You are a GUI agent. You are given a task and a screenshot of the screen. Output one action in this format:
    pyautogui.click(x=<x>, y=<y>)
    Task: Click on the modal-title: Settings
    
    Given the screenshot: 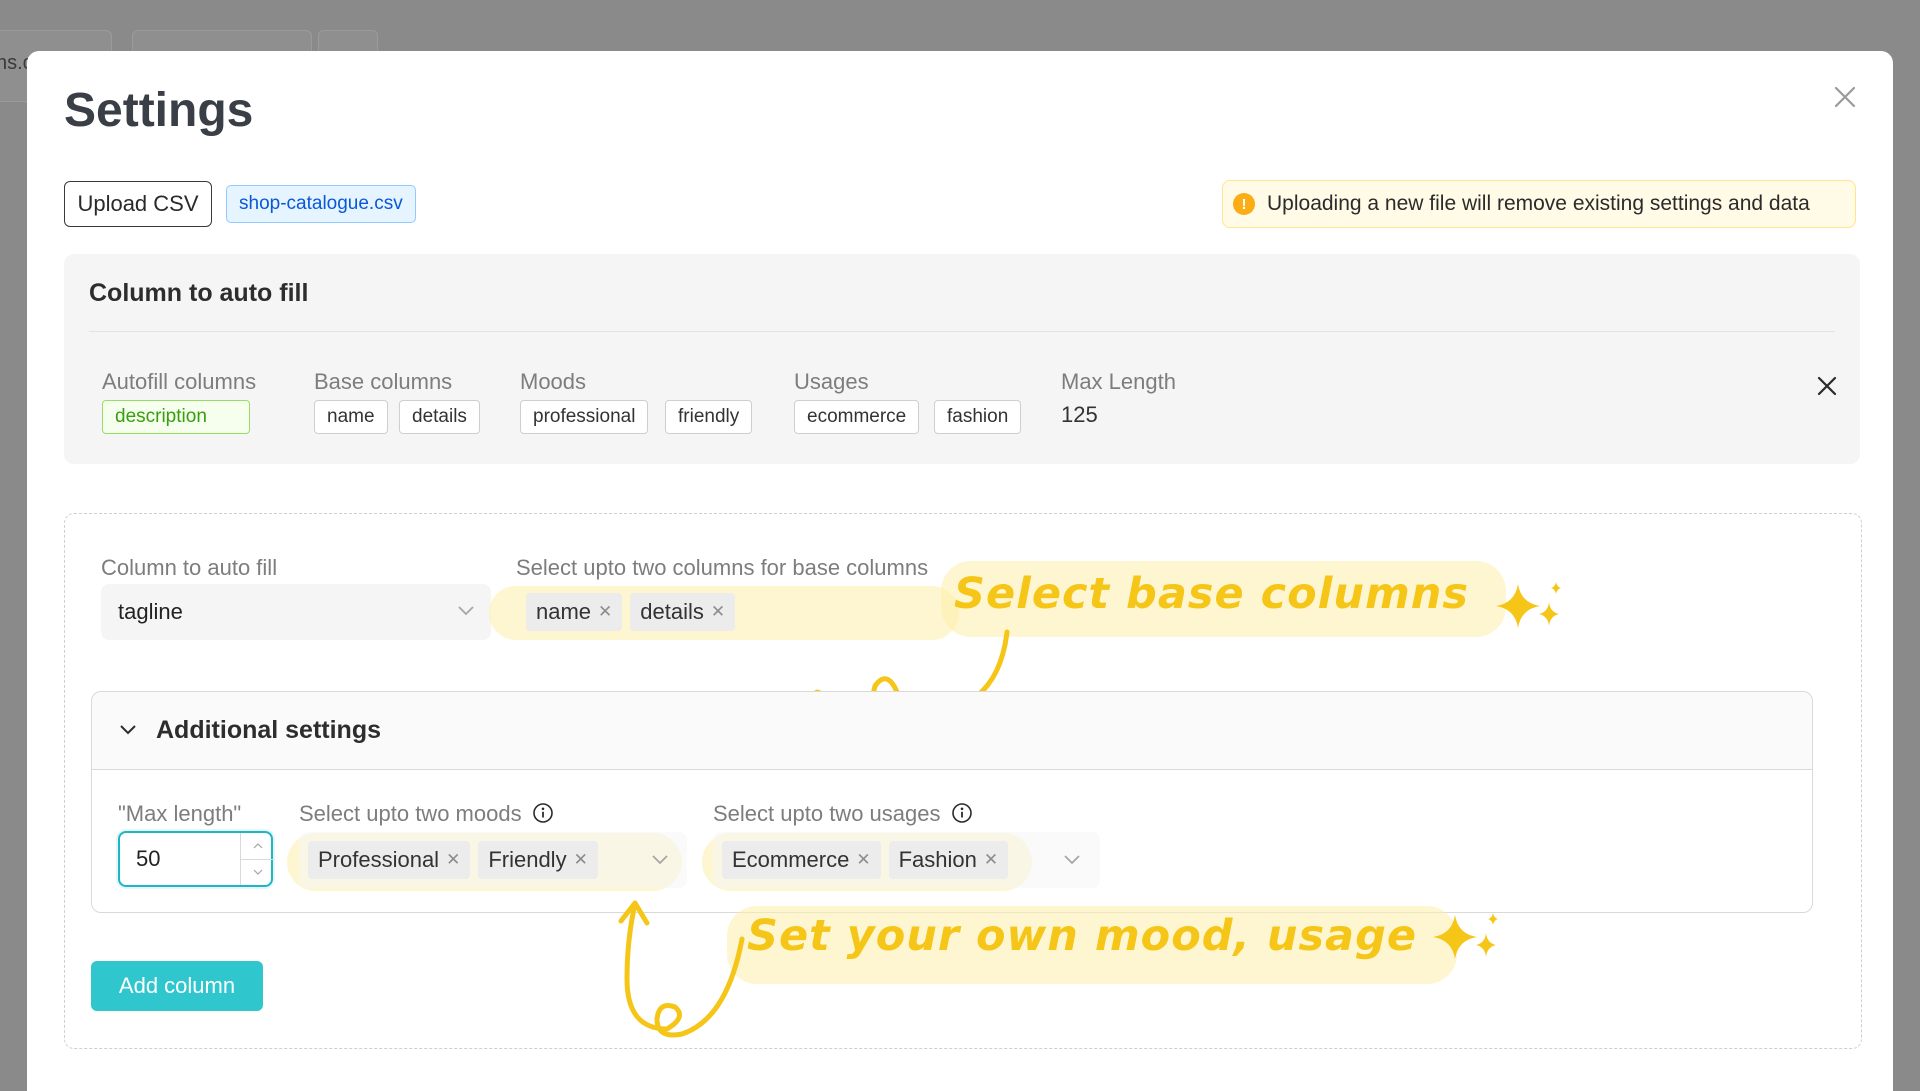 What is the action you would take?
    pyautogui.click(x=159, y=110)
    